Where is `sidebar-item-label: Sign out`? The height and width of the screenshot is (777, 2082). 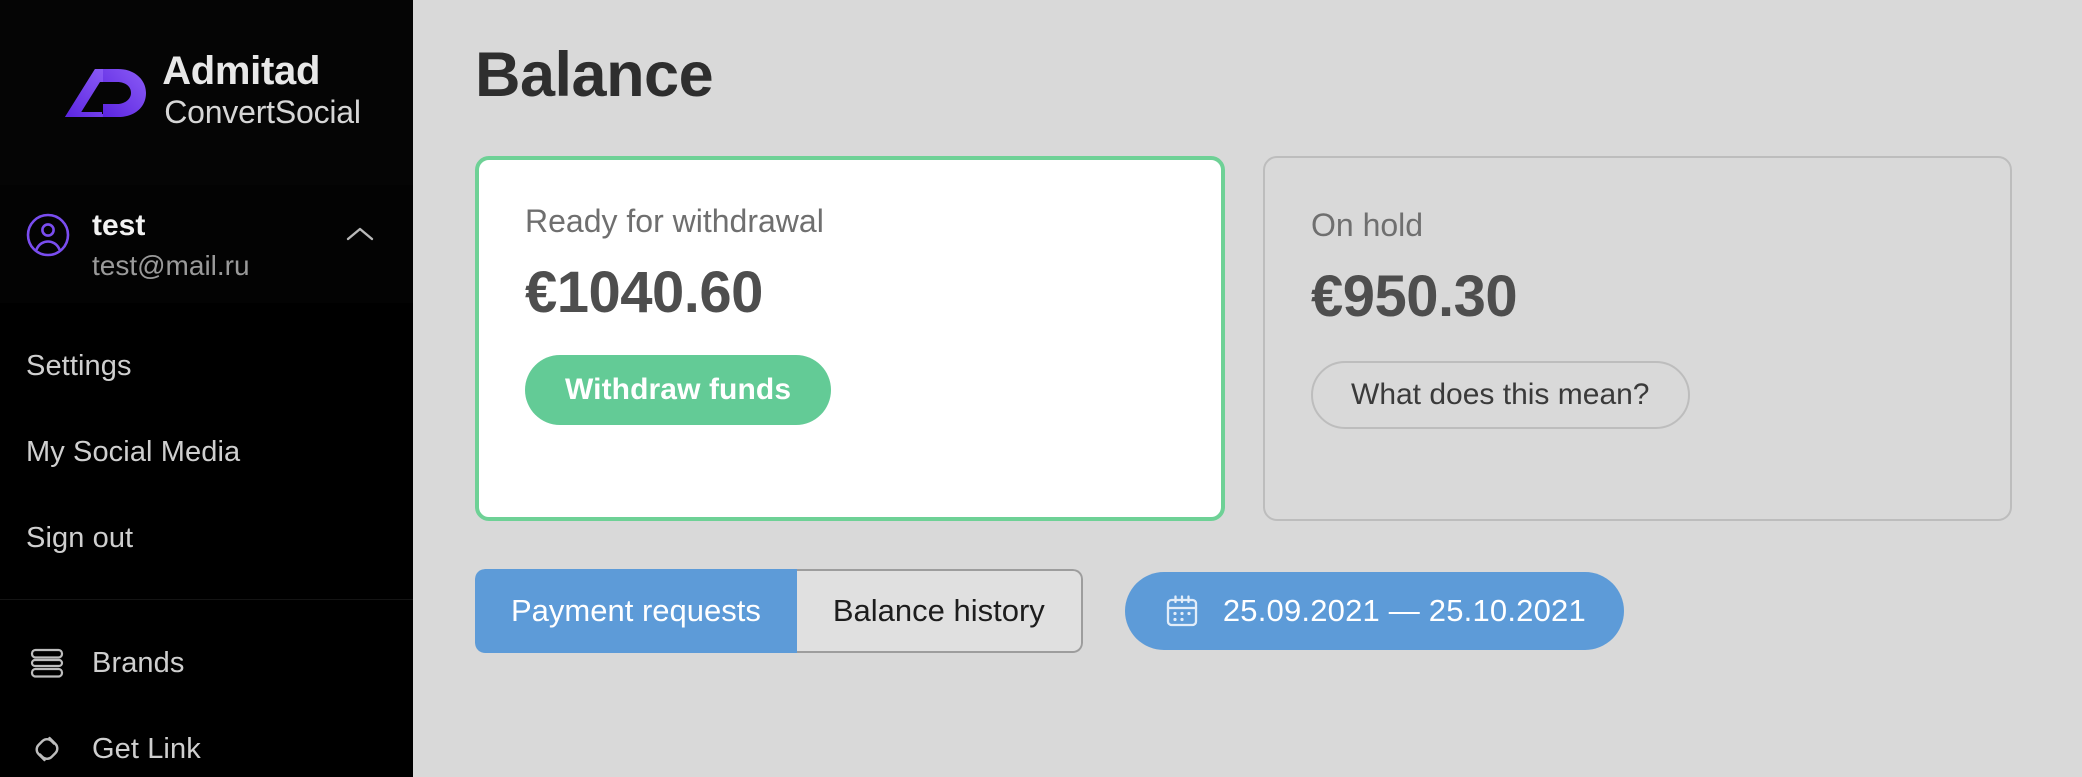
sidebar-item-label: Sign out is located at coordinates (80, 537).